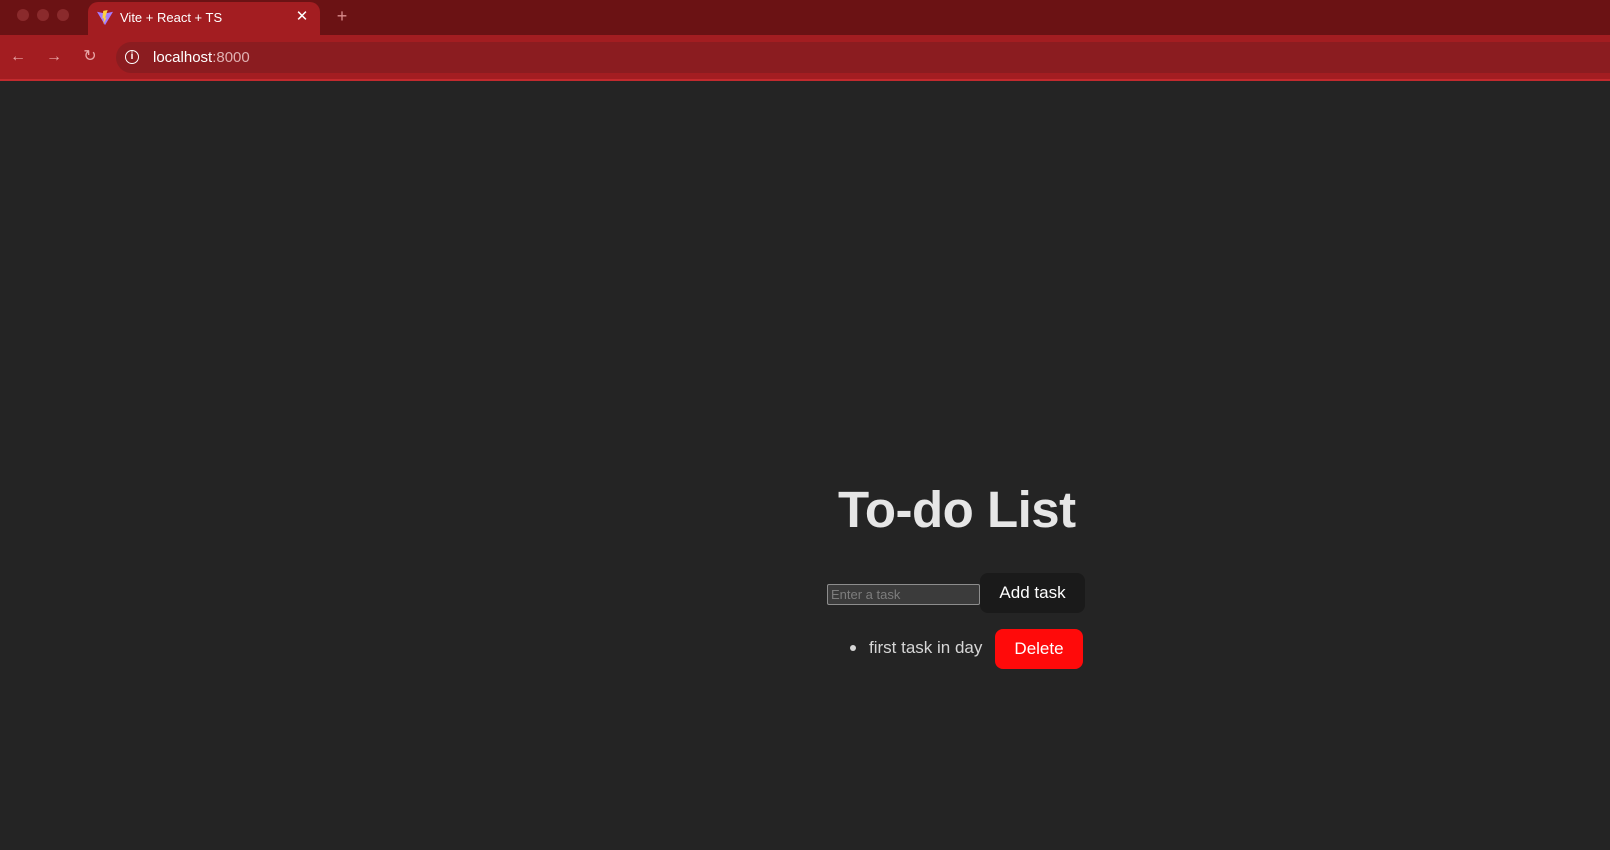 Image resolution: width=1610 pixels, height=850 pixels. What do you see at coordinates (1039, 649) in the screenshot?
I see `delete-button: Delete` at bounding box center [1039, 649].